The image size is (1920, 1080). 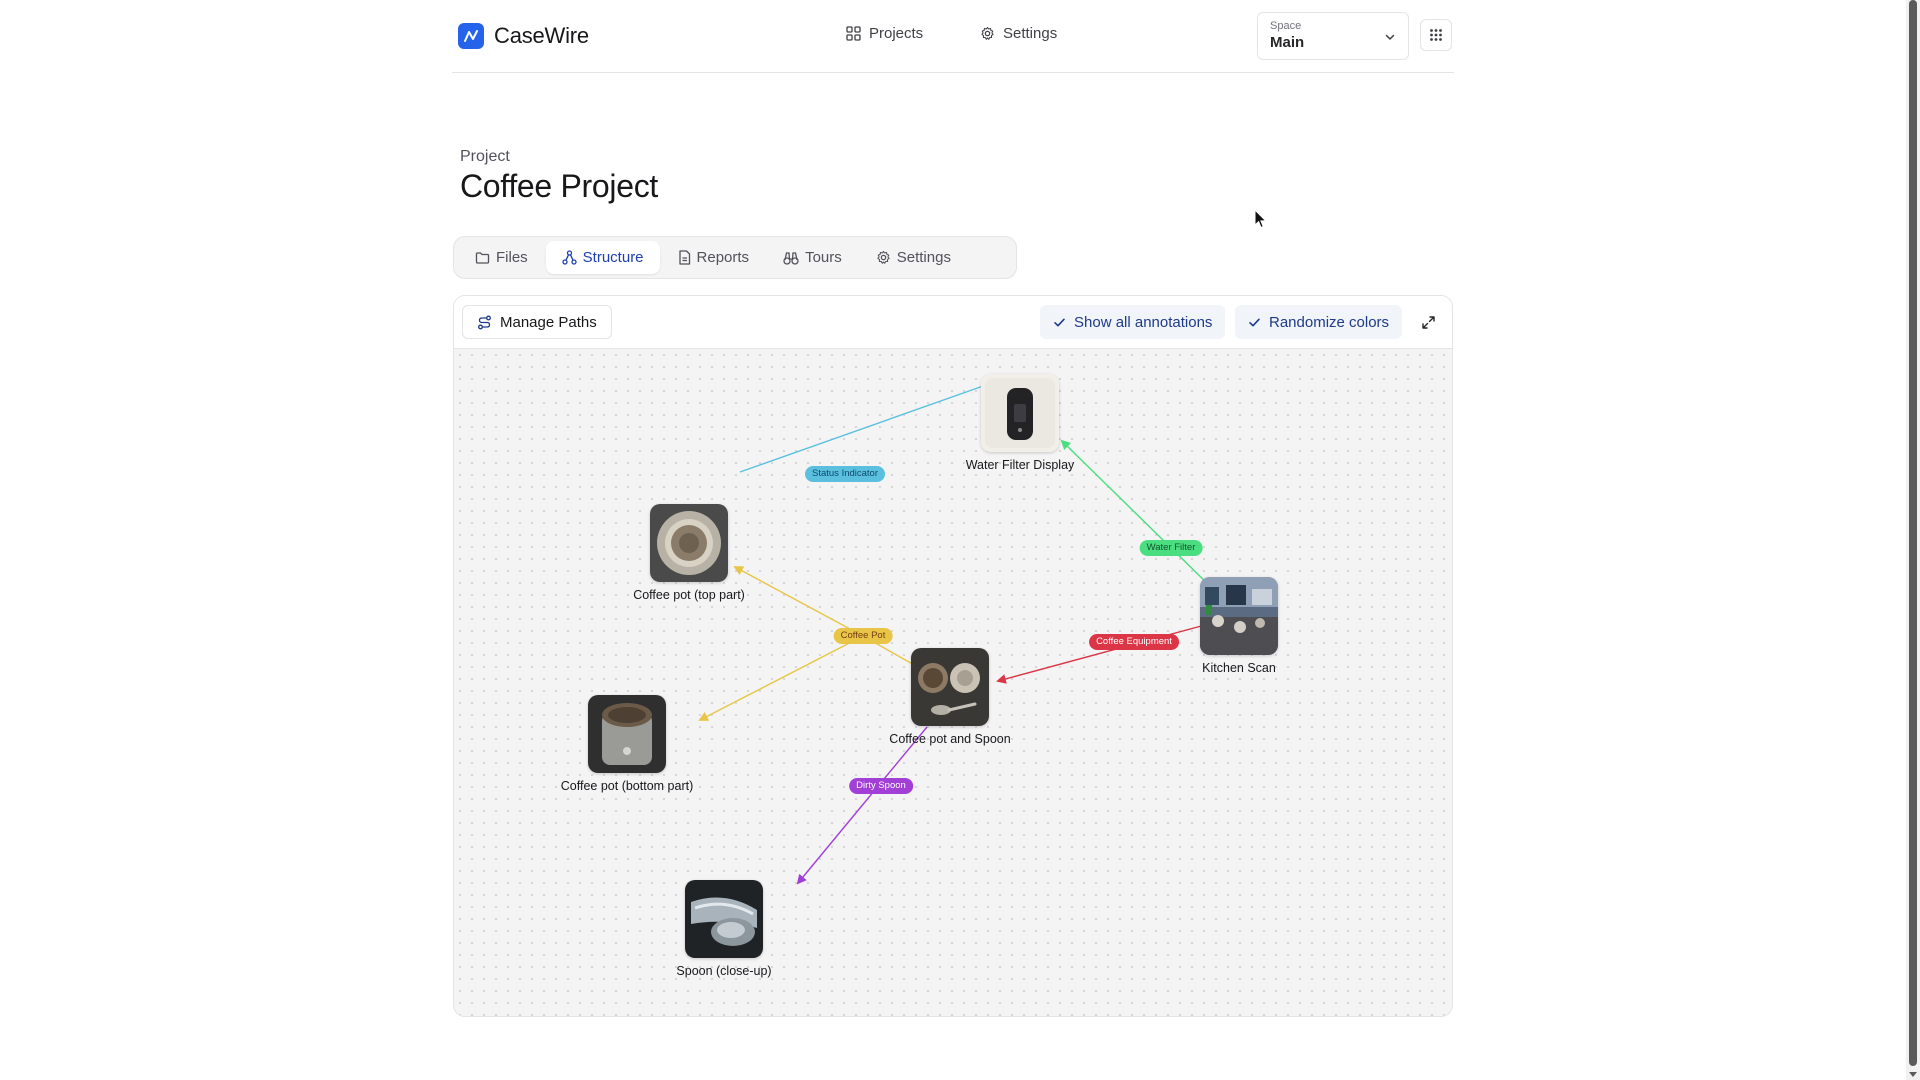 I want to click on nav-settings: Settings, so click(x=1018, y=33).